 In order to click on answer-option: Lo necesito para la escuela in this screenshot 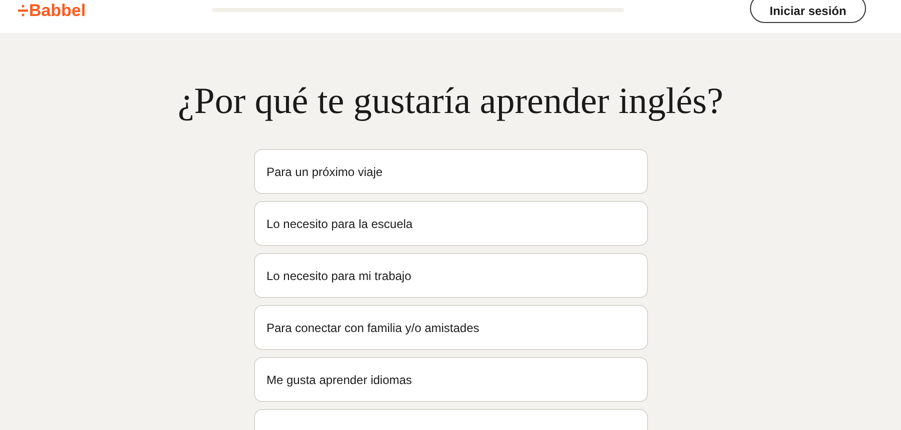, I will do `click(451, 223)`.